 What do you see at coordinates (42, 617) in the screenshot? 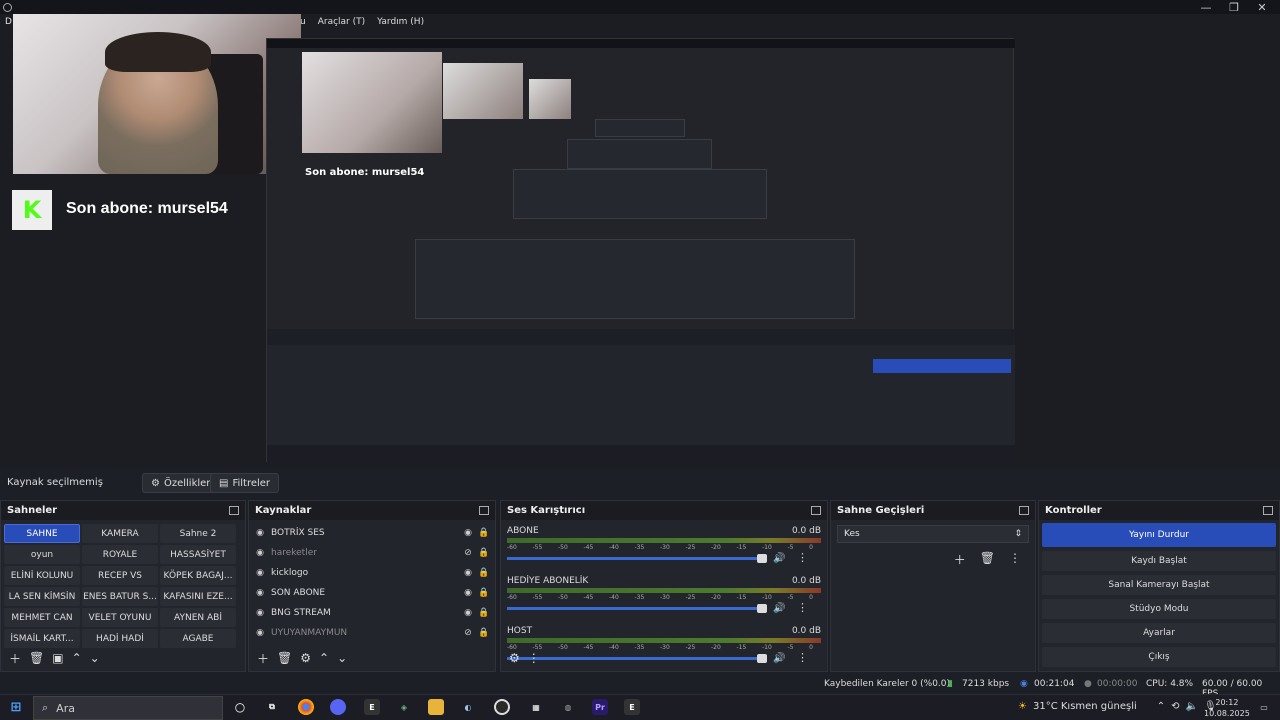
I see `scene-button: MEHMET CAN` at bounding box center [42, 617].